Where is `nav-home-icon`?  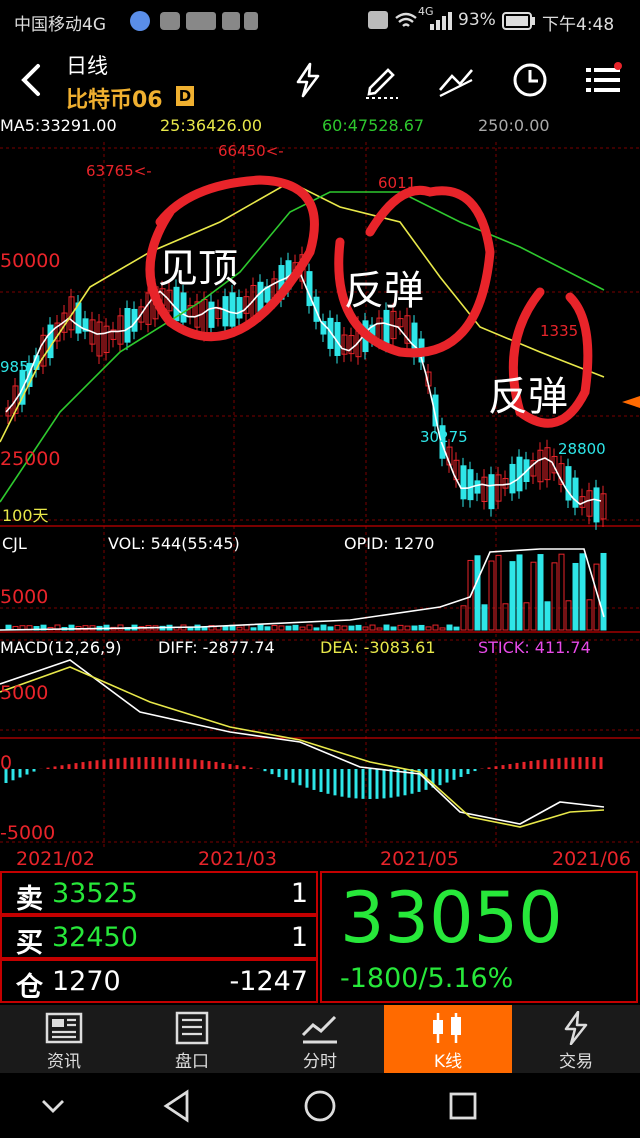 nav-home-icon is located at coordinates (320, 1106).